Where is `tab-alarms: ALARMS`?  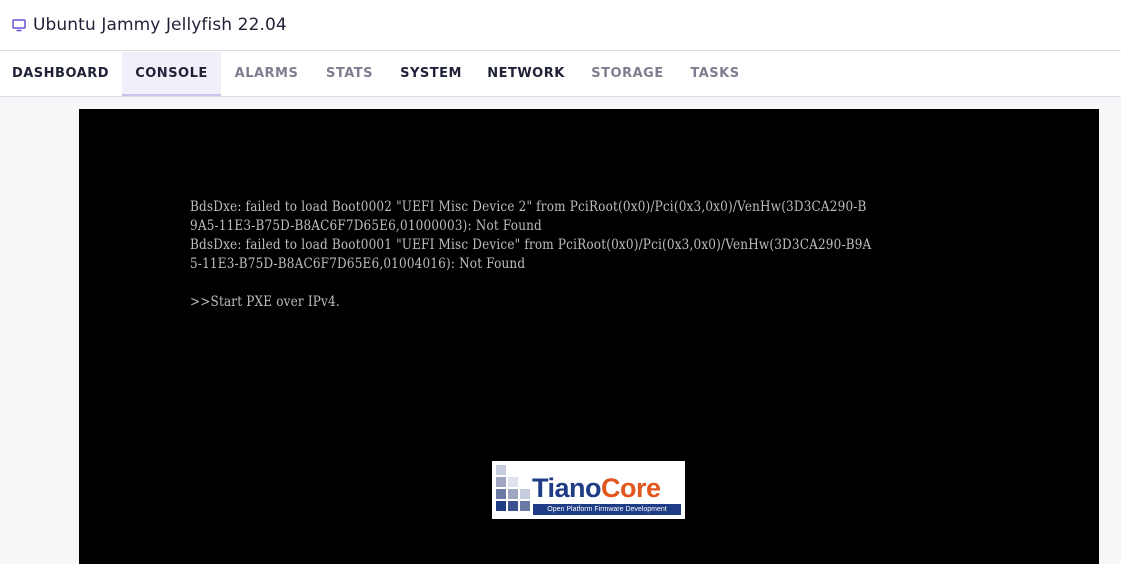 tab-alarms: ALARMS is located at coordinates (266, 74).